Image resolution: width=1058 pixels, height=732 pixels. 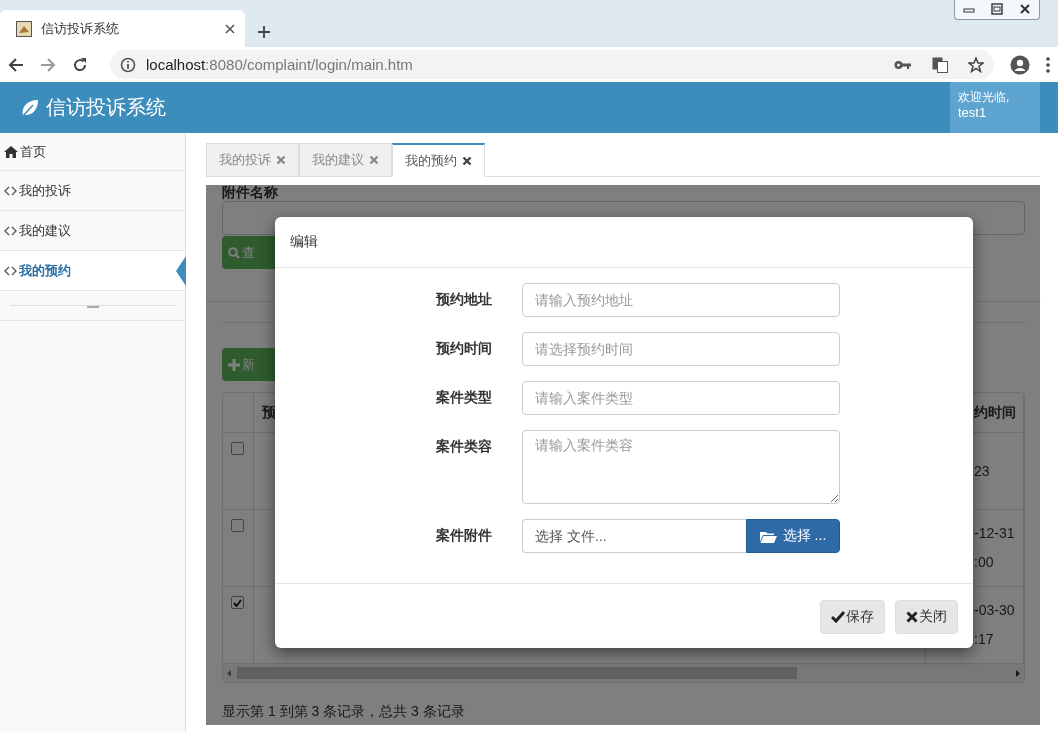 I want to click on sidebar-item: 我的预约, so click(x=92, y=271).